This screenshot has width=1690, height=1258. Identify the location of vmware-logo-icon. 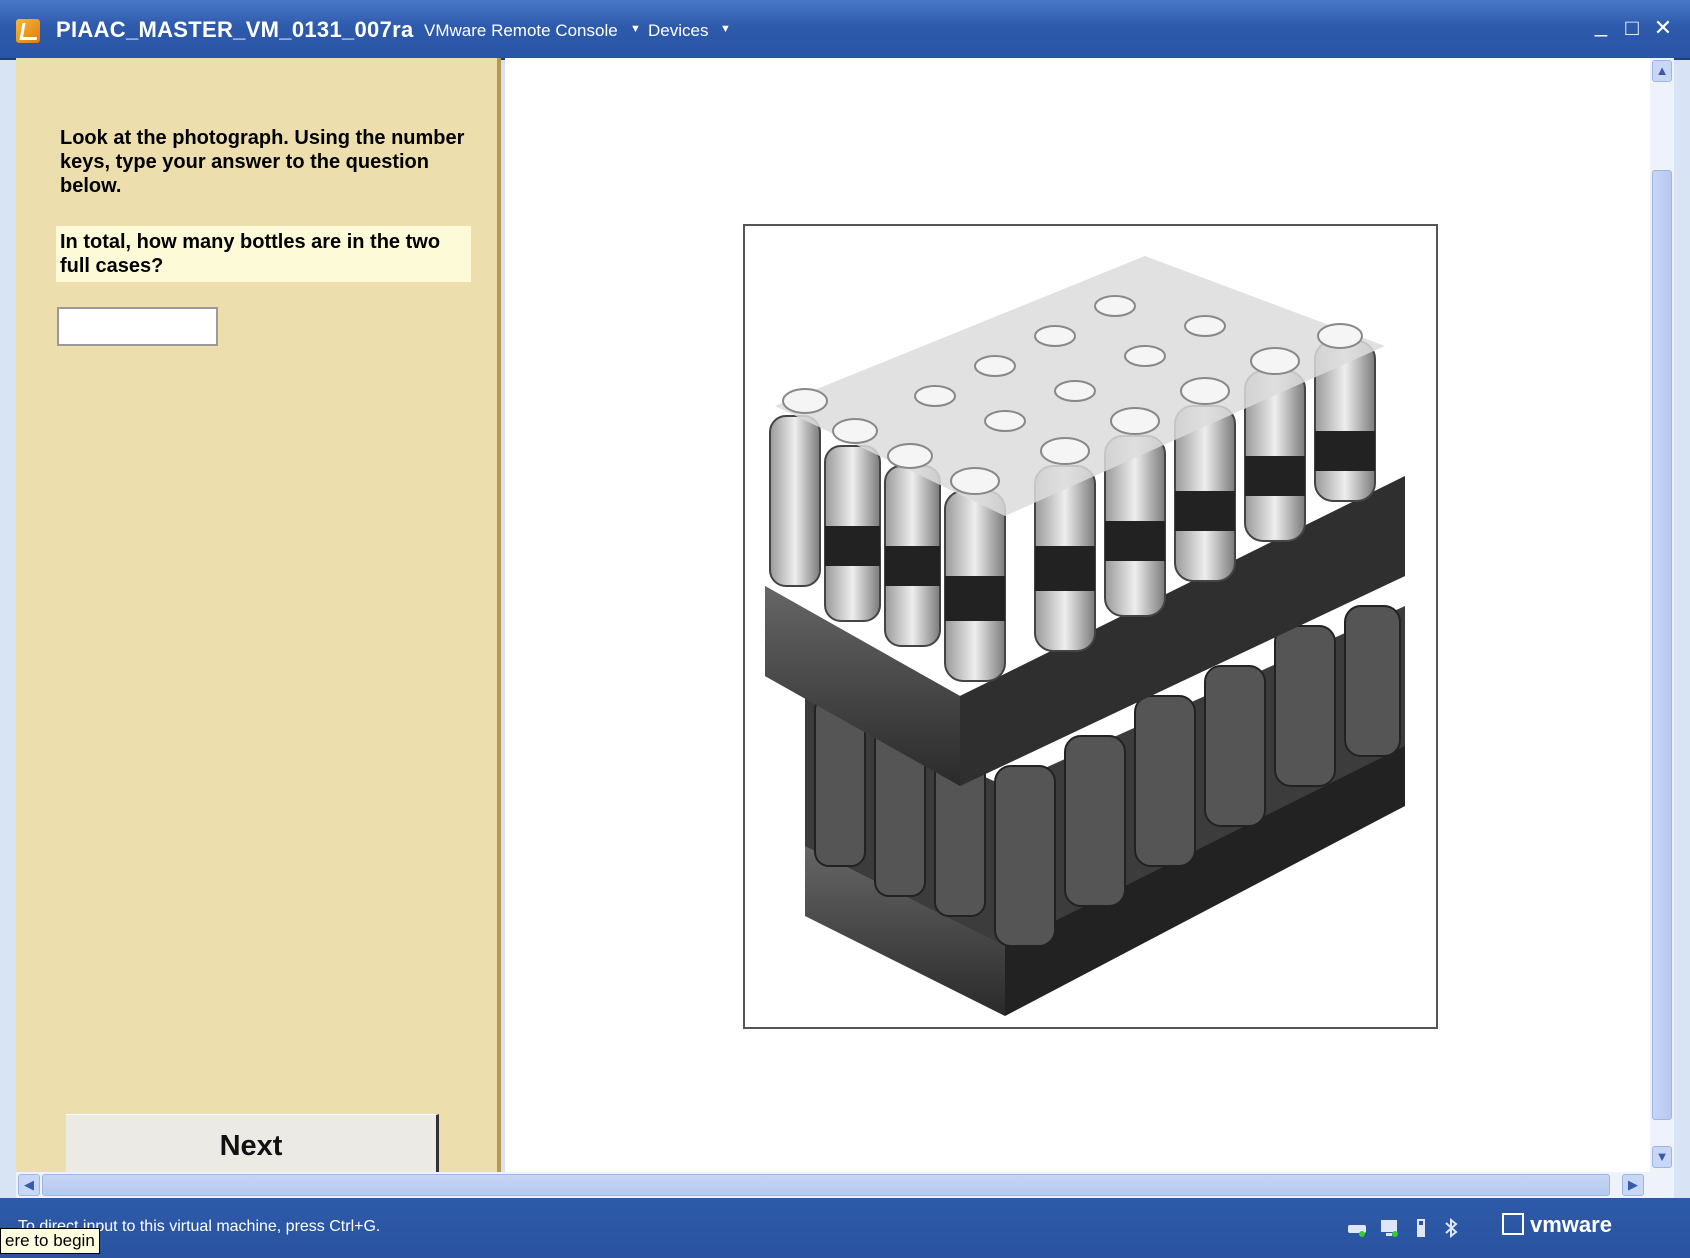
(1513, 1224).